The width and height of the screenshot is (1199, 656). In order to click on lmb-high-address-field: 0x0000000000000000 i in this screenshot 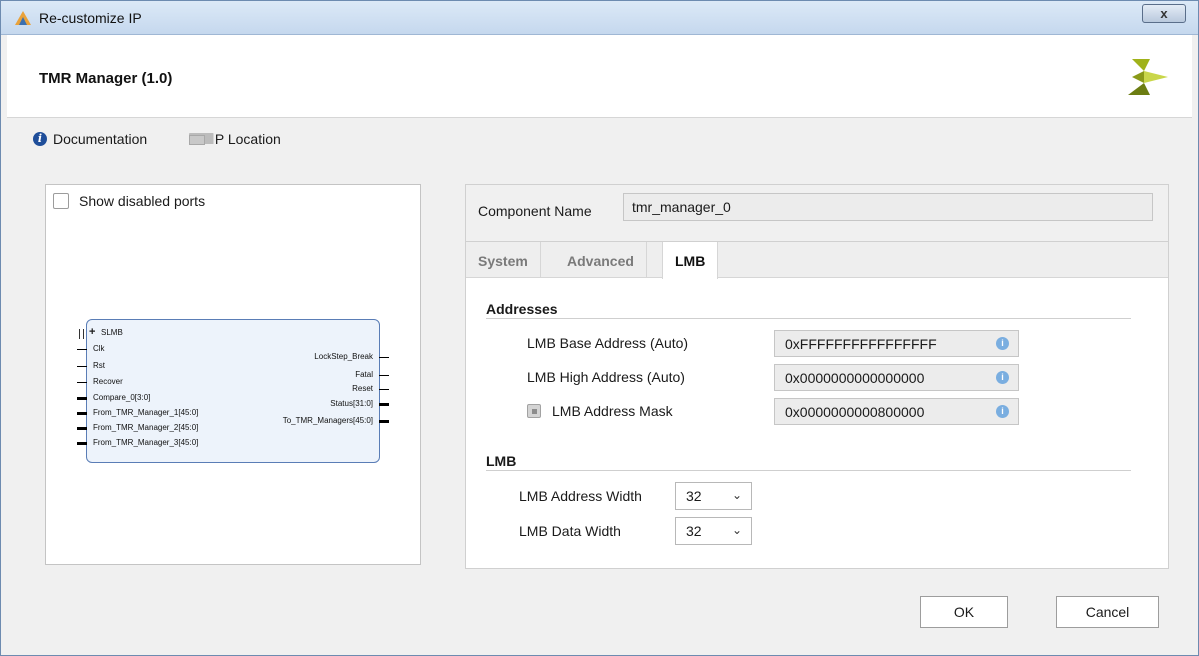, I will do `click(896, 377)`.